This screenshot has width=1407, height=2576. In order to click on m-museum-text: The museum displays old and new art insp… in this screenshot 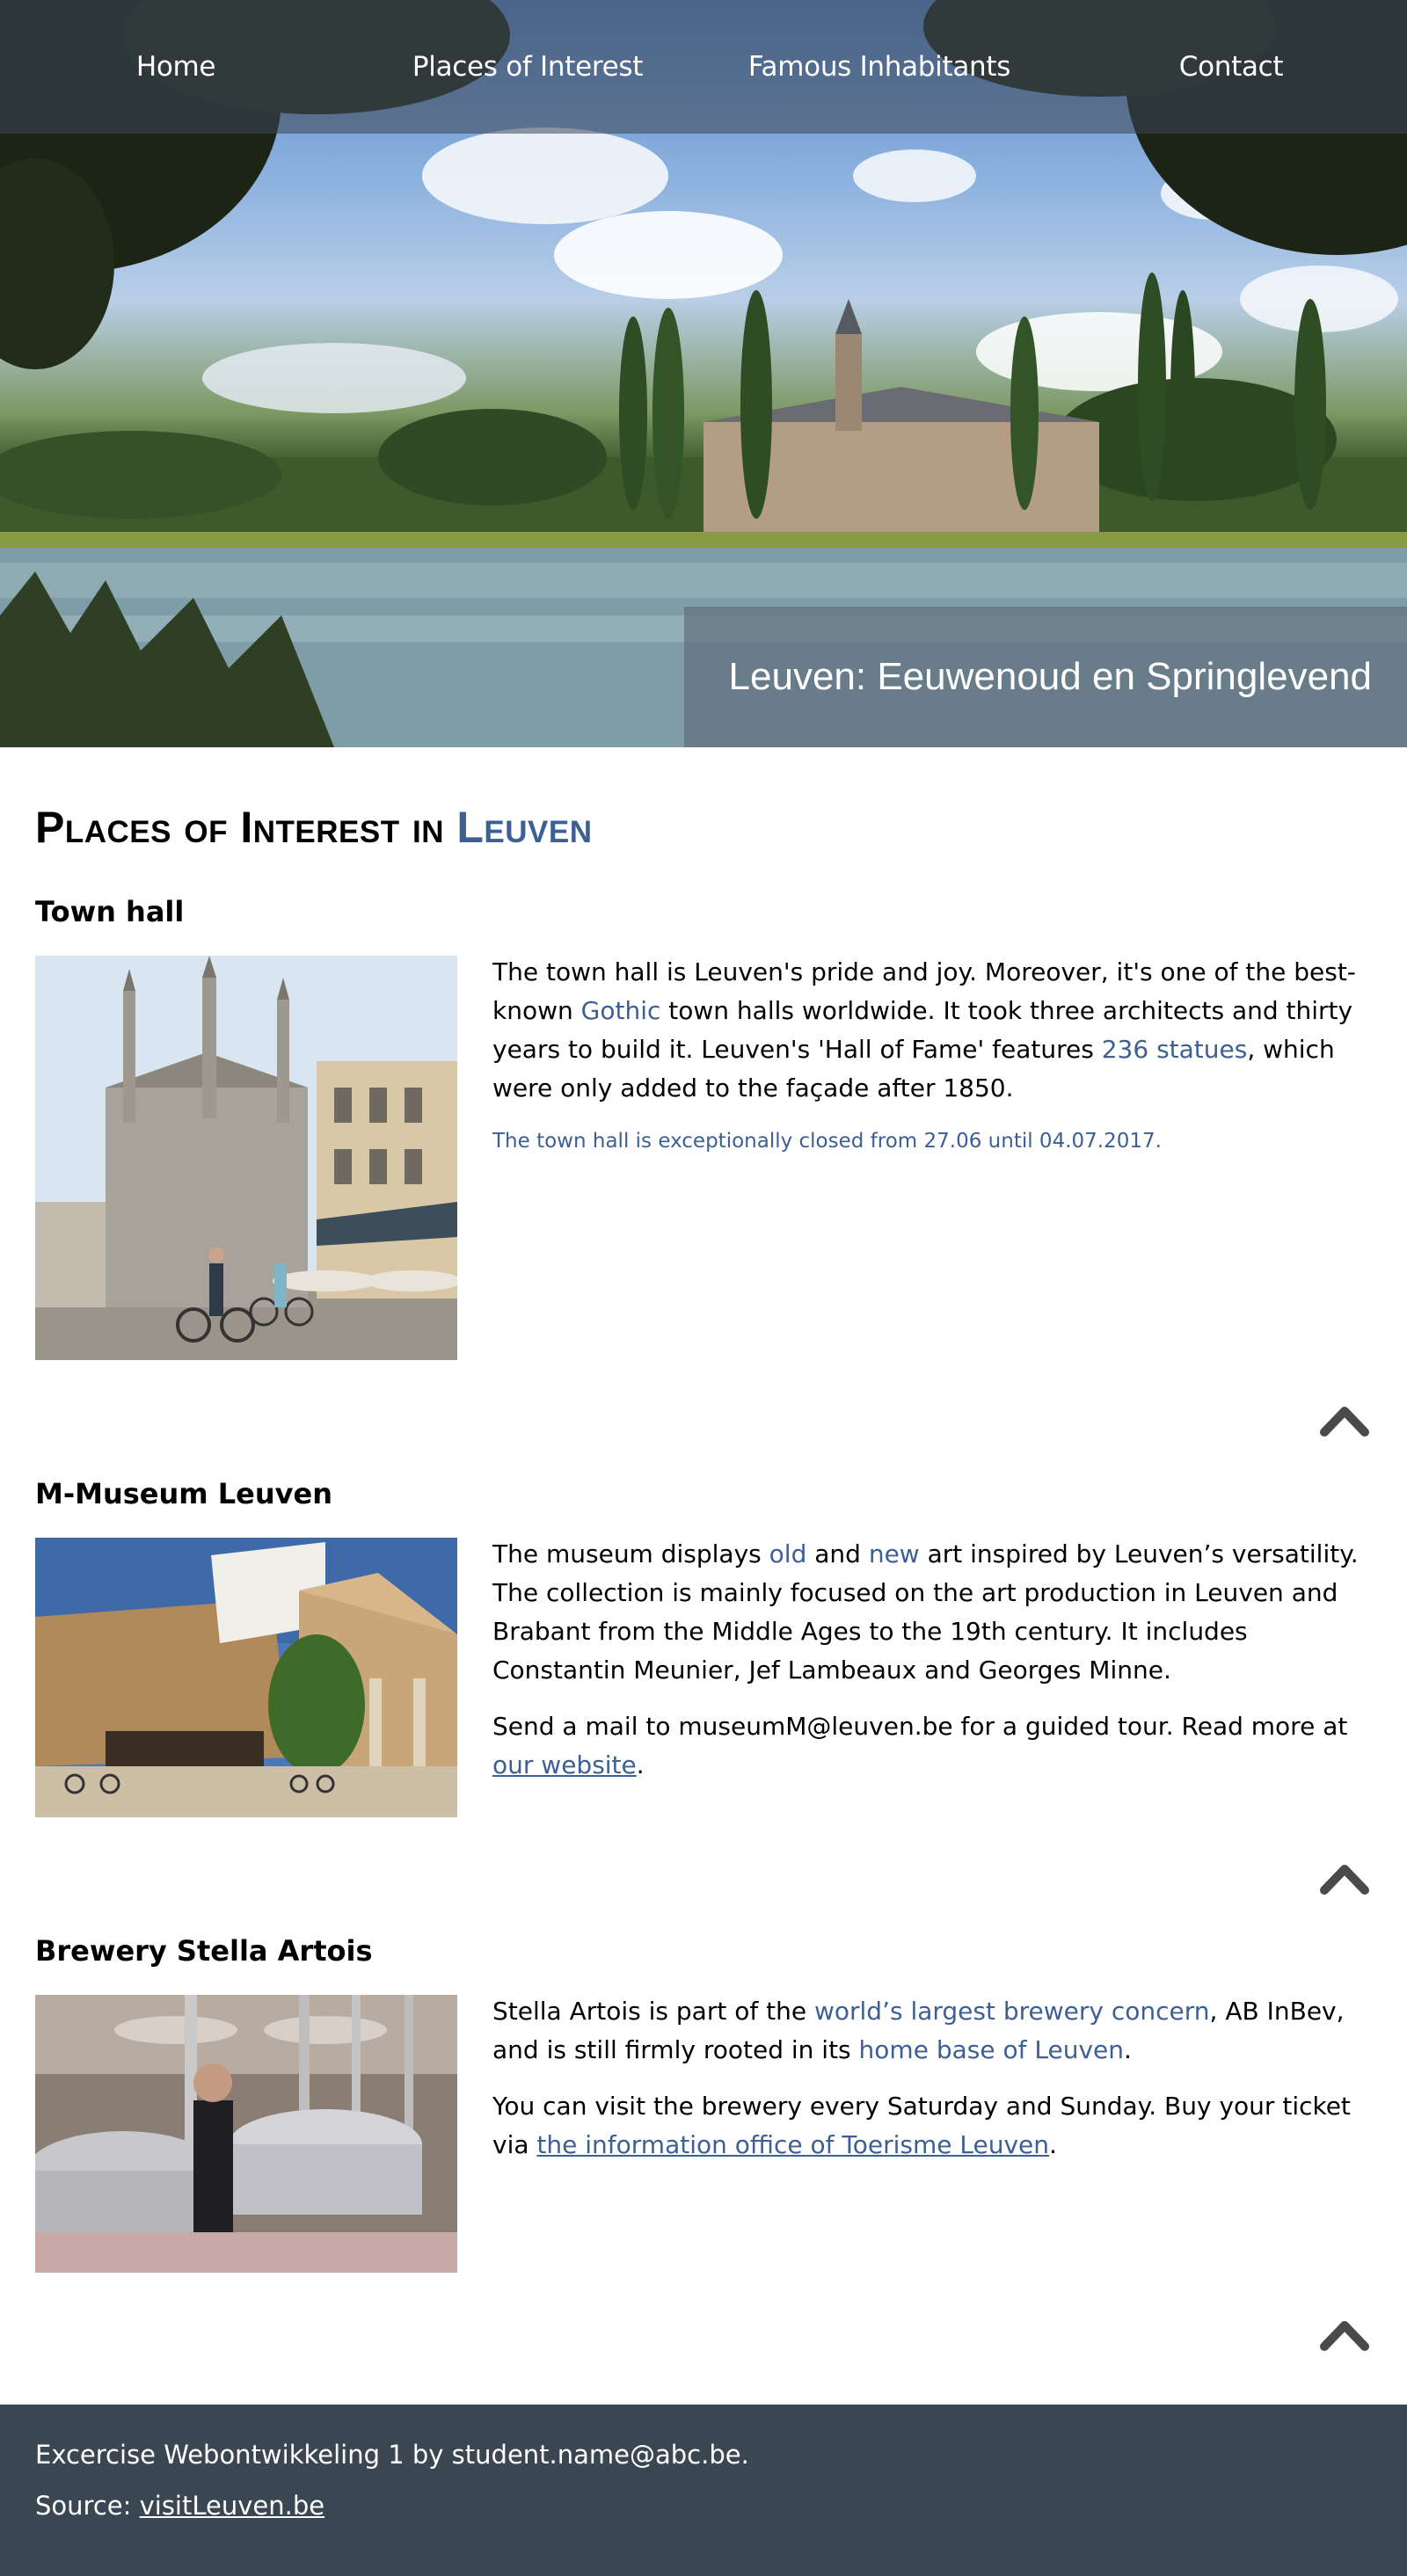, I will do `click(932, 1668)`.